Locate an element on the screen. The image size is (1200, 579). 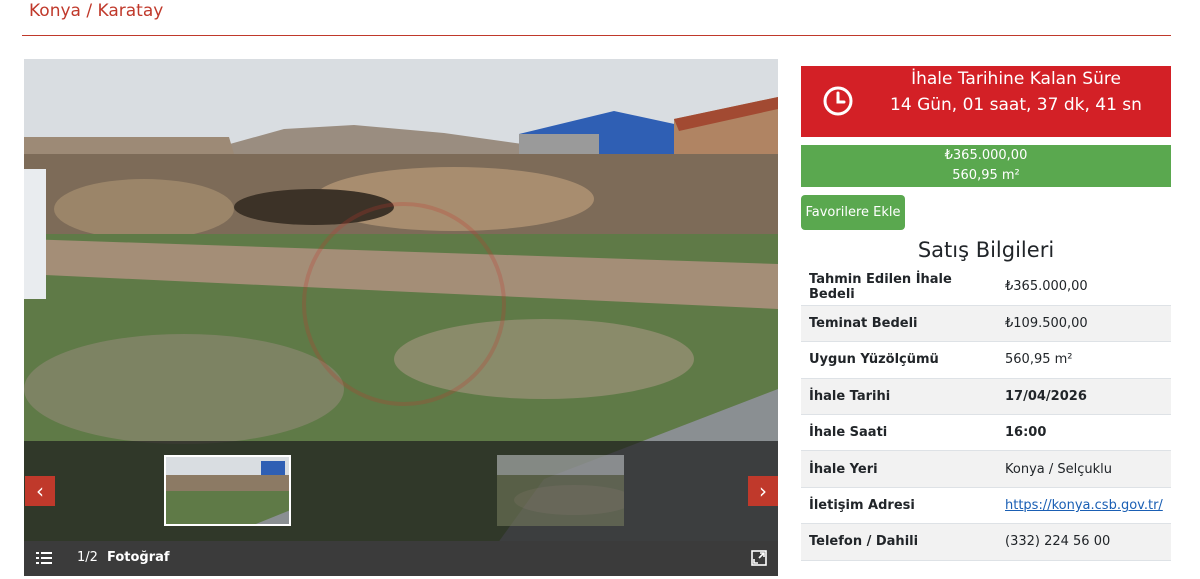
table-row: İhale Saati 16:00 is located at coordinates (986, 433).